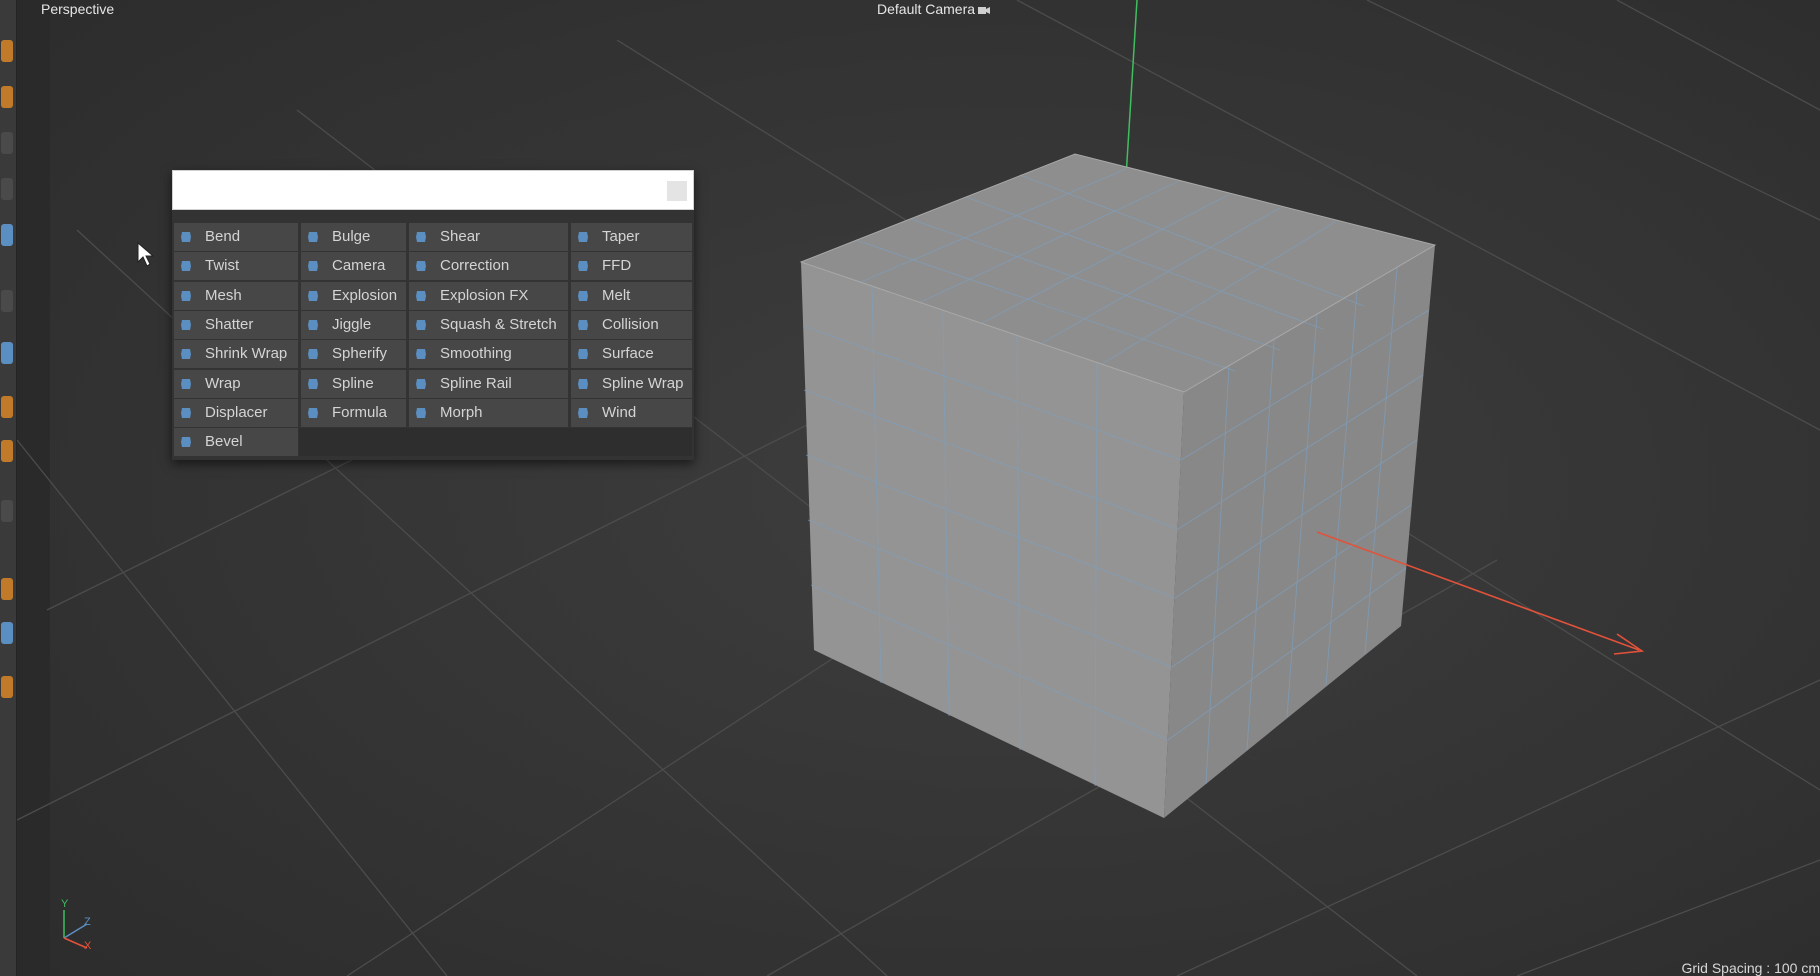  What do you see at coordinates (631, 296) in the screenshot?
I see `menu-item-melt: Melt` at bounding box center [631, 296].